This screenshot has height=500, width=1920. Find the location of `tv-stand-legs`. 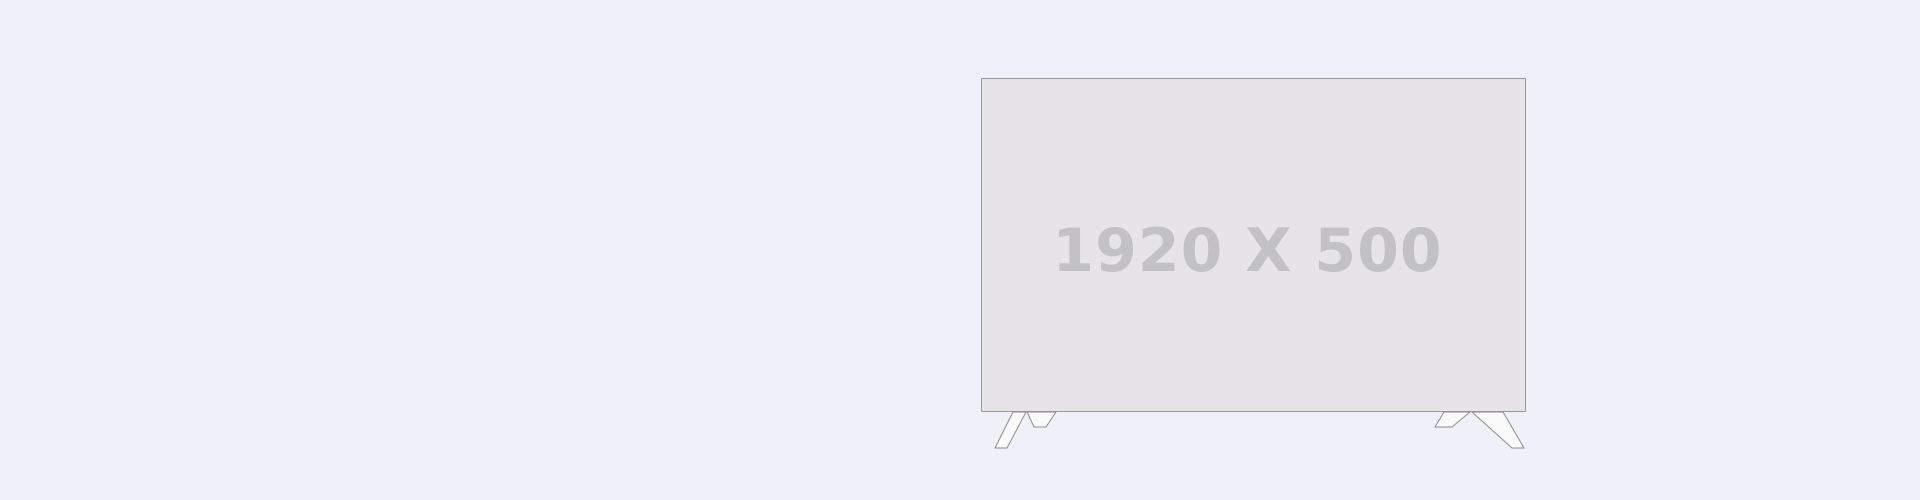

tv-stand-legs is located at coordinates (1259, 430).